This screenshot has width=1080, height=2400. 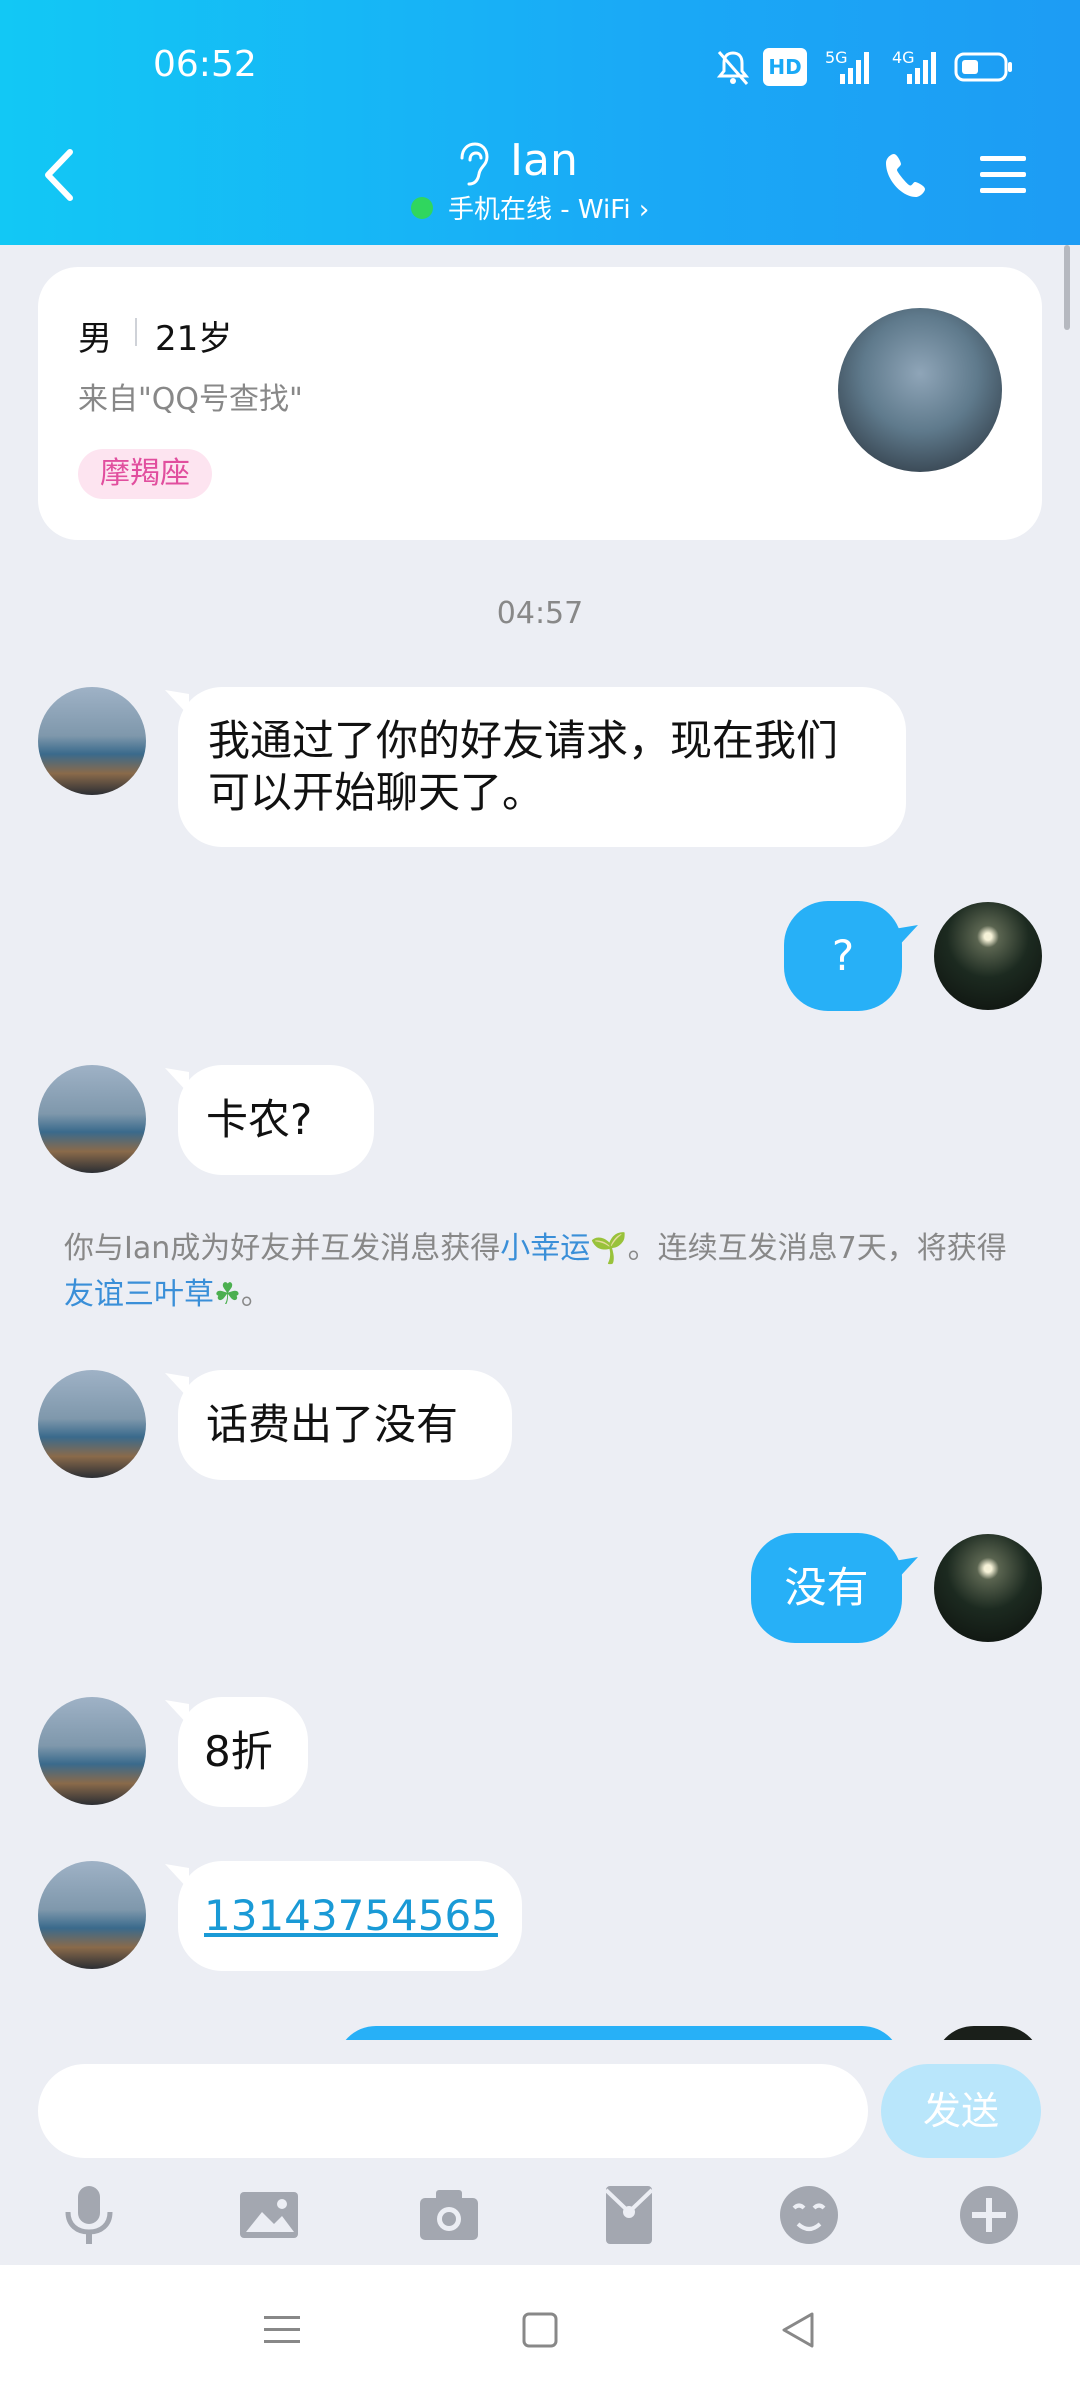 What do you see at coordinates (544, 1272) in the screenshot?
I see `friendship-notice: 你与Ian成为好友并互发消息获得小幸运🌱。连续互发消息7天，将获得友谊三叶草☘。` at bounding box center [544, 1272].